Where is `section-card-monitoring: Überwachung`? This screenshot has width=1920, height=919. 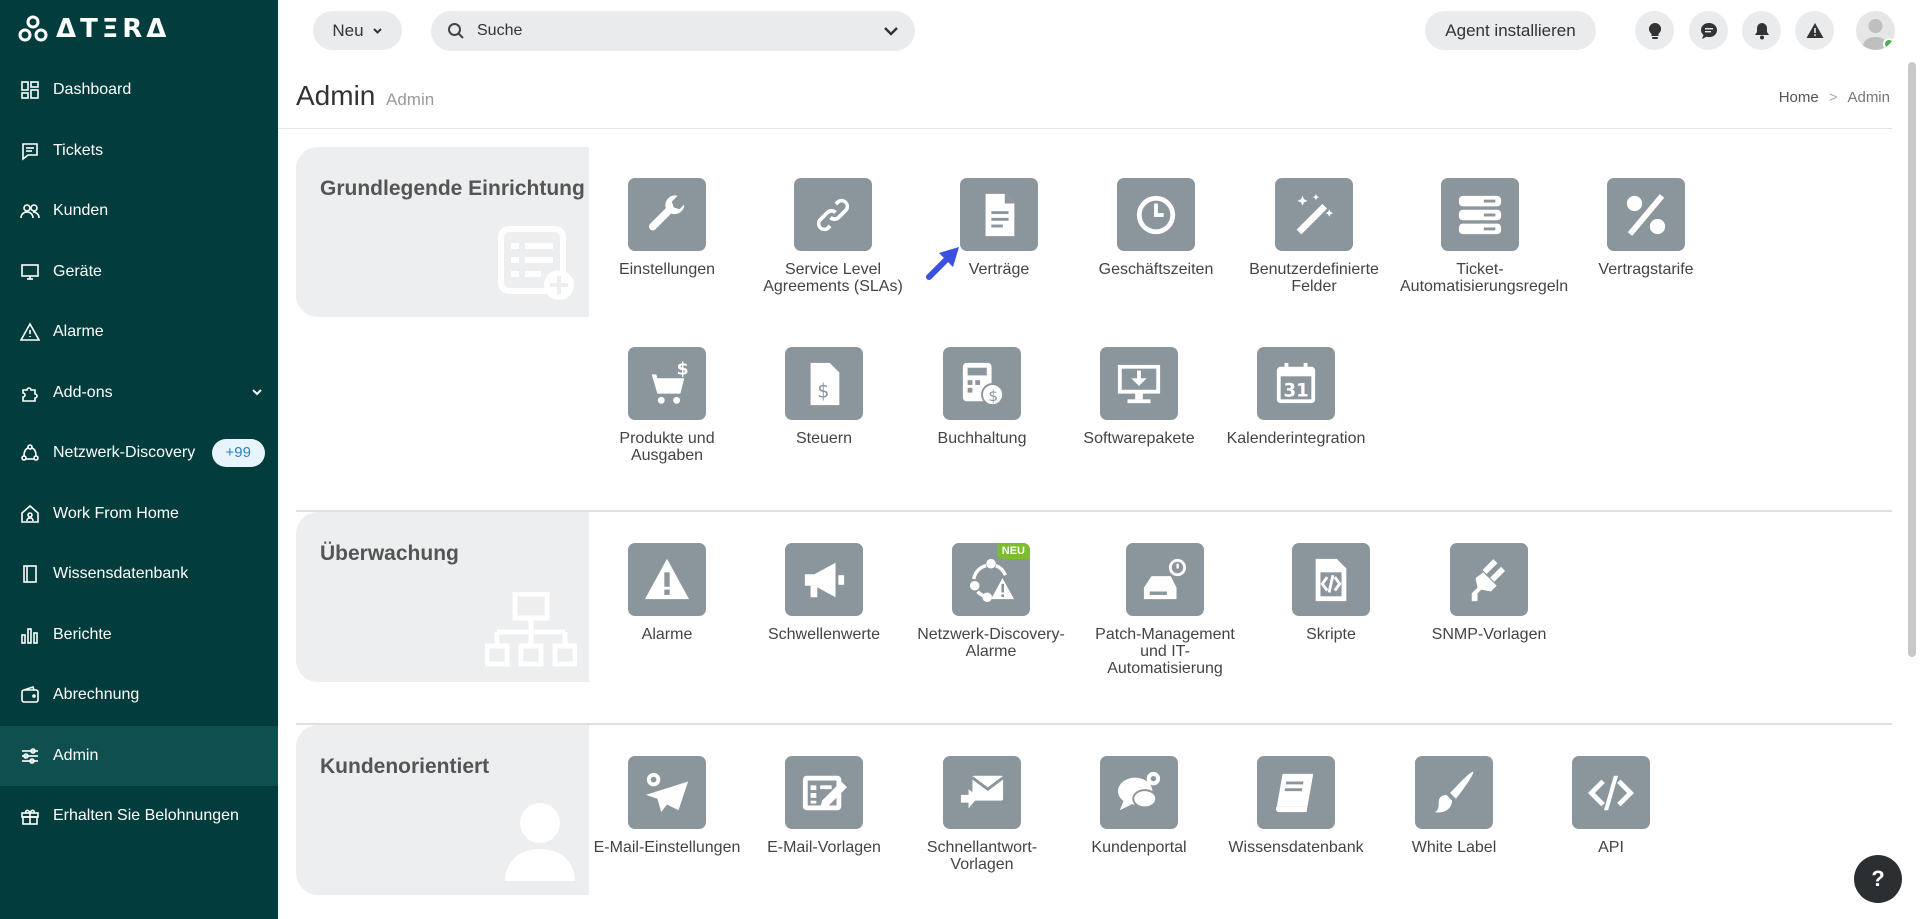 section-card-monitoring: Überwachung is located at coordinates (442, 597).